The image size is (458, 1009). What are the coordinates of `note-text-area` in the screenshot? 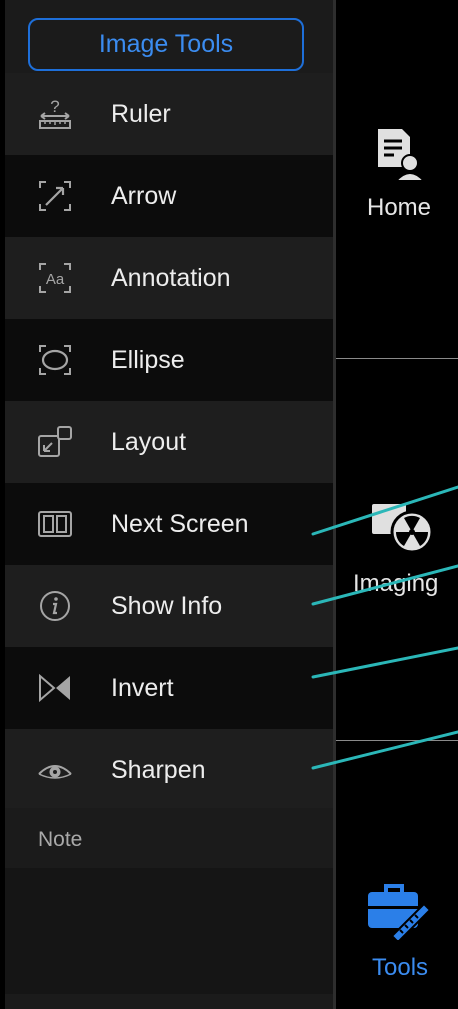 It's located at (169, 931).